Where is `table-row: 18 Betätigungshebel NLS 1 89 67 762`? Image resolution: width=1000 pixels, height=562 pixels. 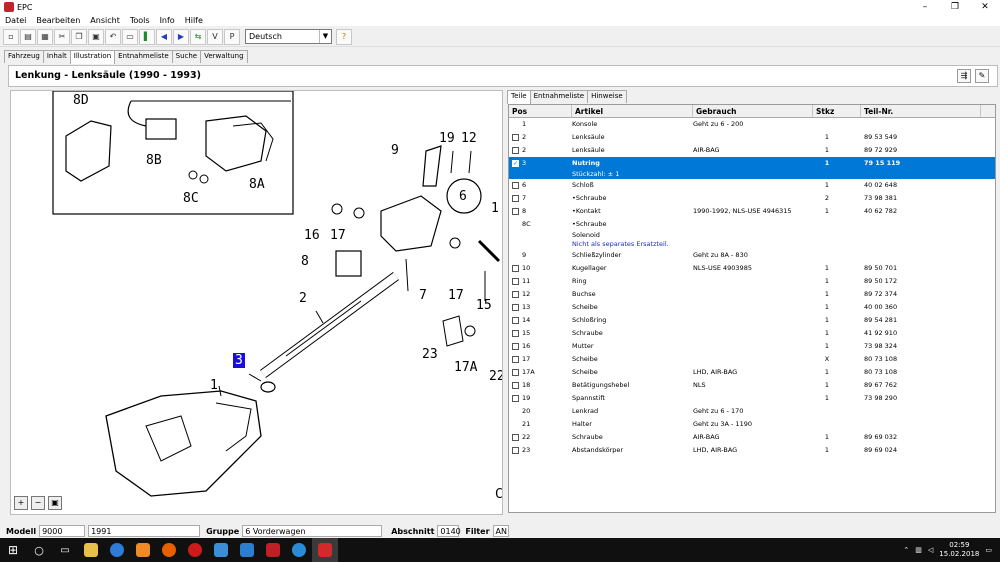
table-row: 18 Betätigungshebel NLS 1 89 67 762 is located at coordinates (752, 385).